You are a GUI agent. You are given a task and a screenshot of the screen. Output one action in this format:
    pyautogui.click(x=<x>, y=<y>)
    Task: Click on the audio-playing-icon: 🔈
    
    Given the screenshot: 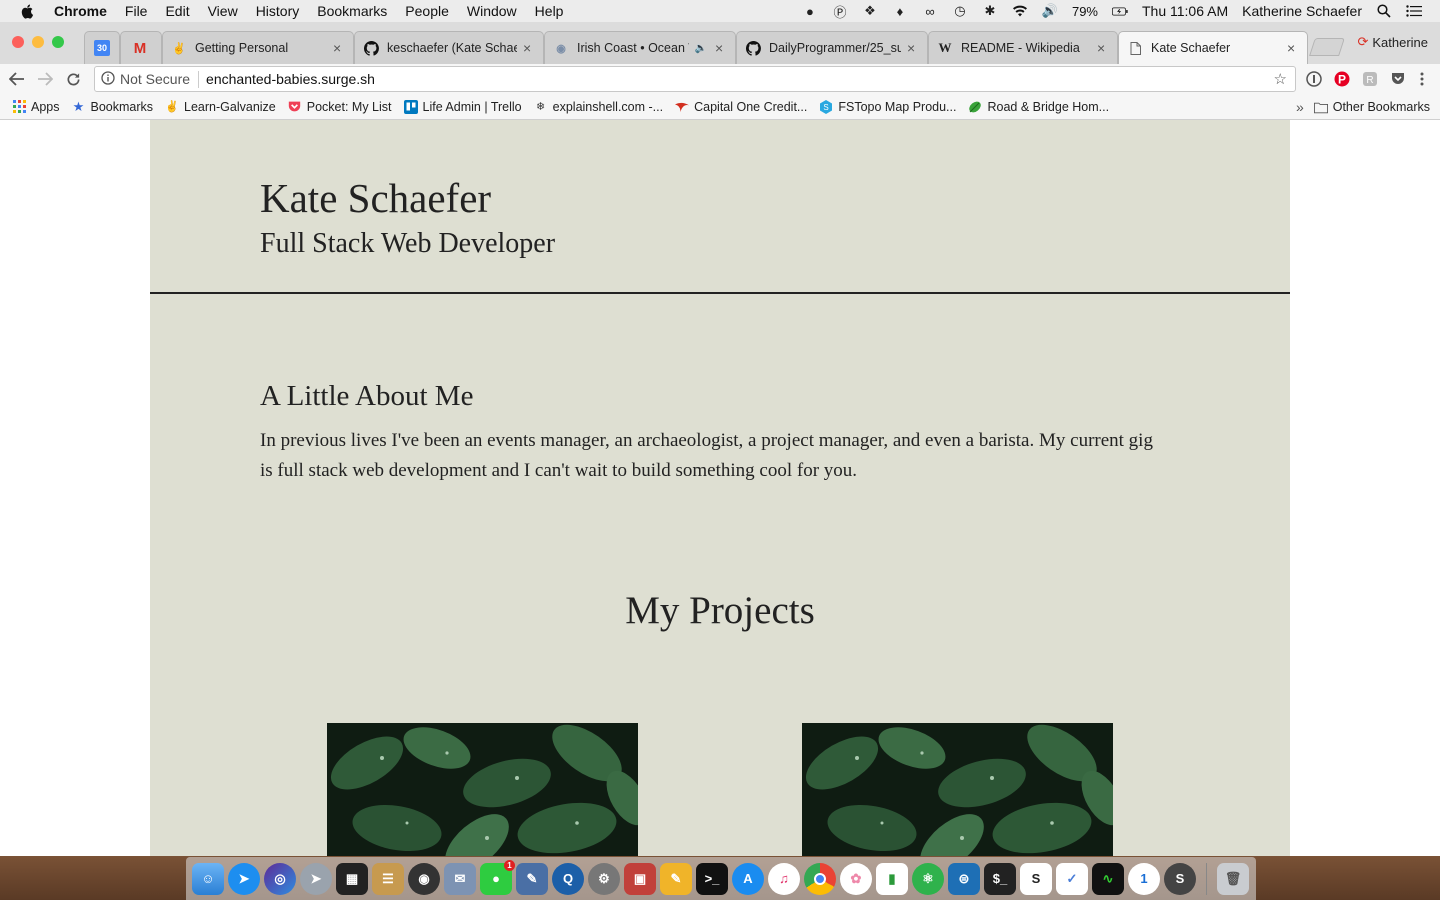 What is the action you would take?
    pyautogui.click(x=701, y=48)
    